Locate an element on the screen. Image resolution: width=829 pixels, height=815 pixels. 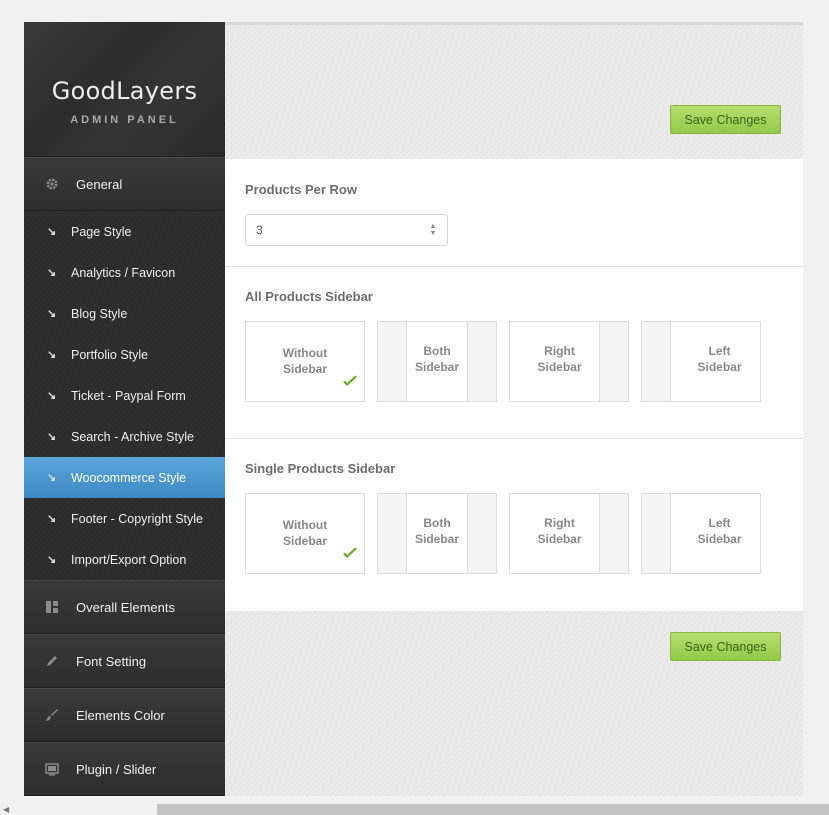
all-products-sidebar-title: All Products Sidebar is located at coordinates (309, 296).